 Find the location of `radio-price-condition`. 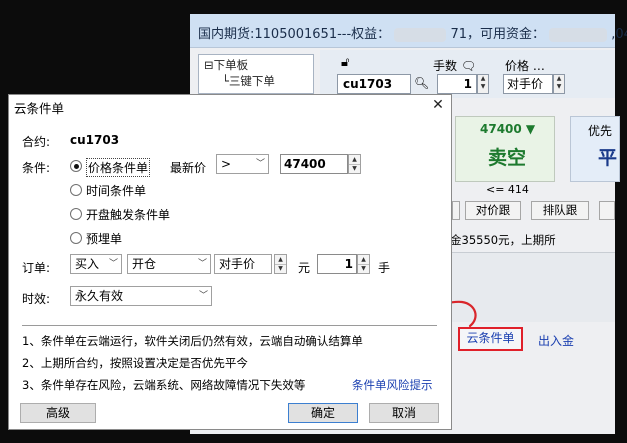

radio-price-condition is located at coordinates (76, 166).